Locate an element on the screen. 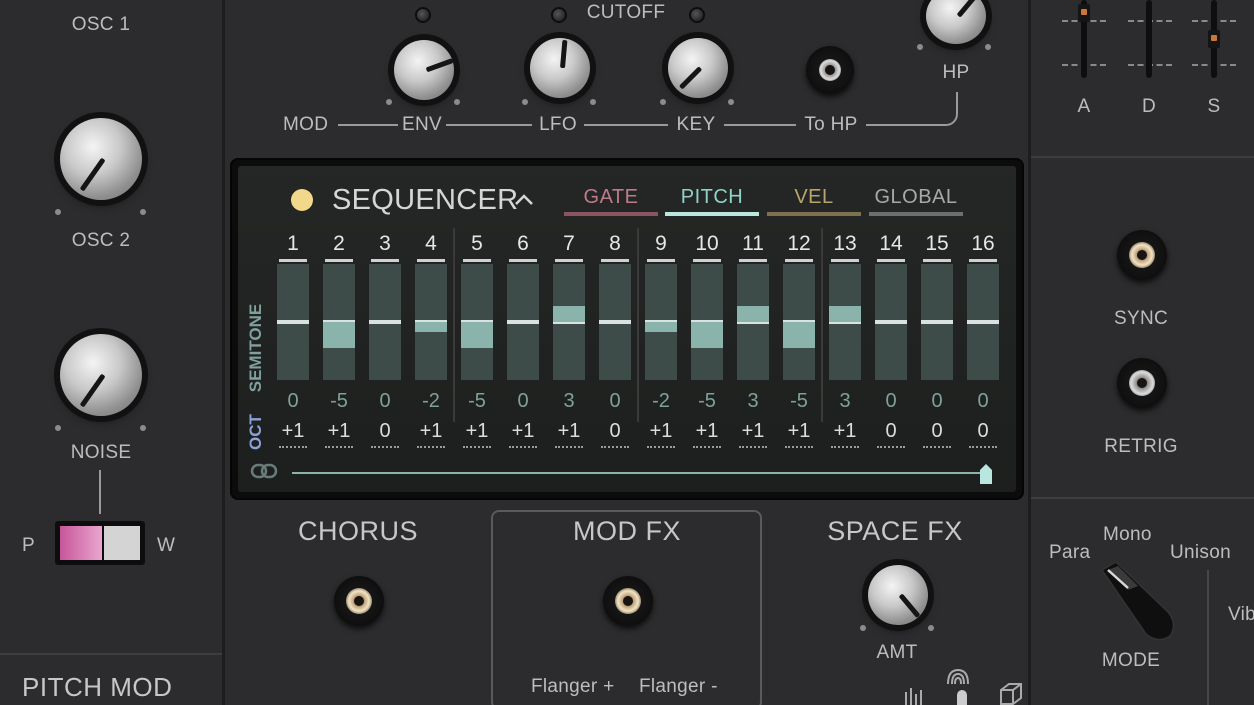 Image resolution: width=1254 pixels, height=705 pixels. pitch-zero-line is located at coordinates (983, 322).